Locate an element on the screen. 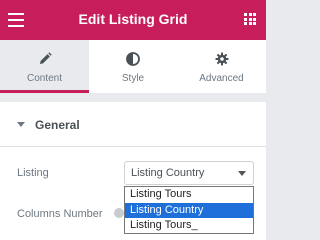  listing-option: Listing Tours_ is located at coordinates (189, 225).